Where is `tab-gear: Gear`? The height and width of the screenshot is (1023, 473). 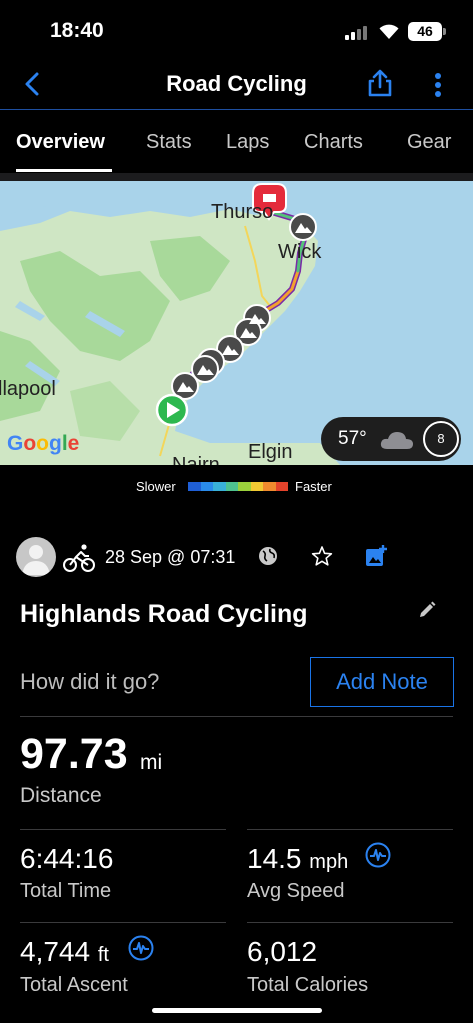
tab-gear: Gear is located at coordinates (429, 142).